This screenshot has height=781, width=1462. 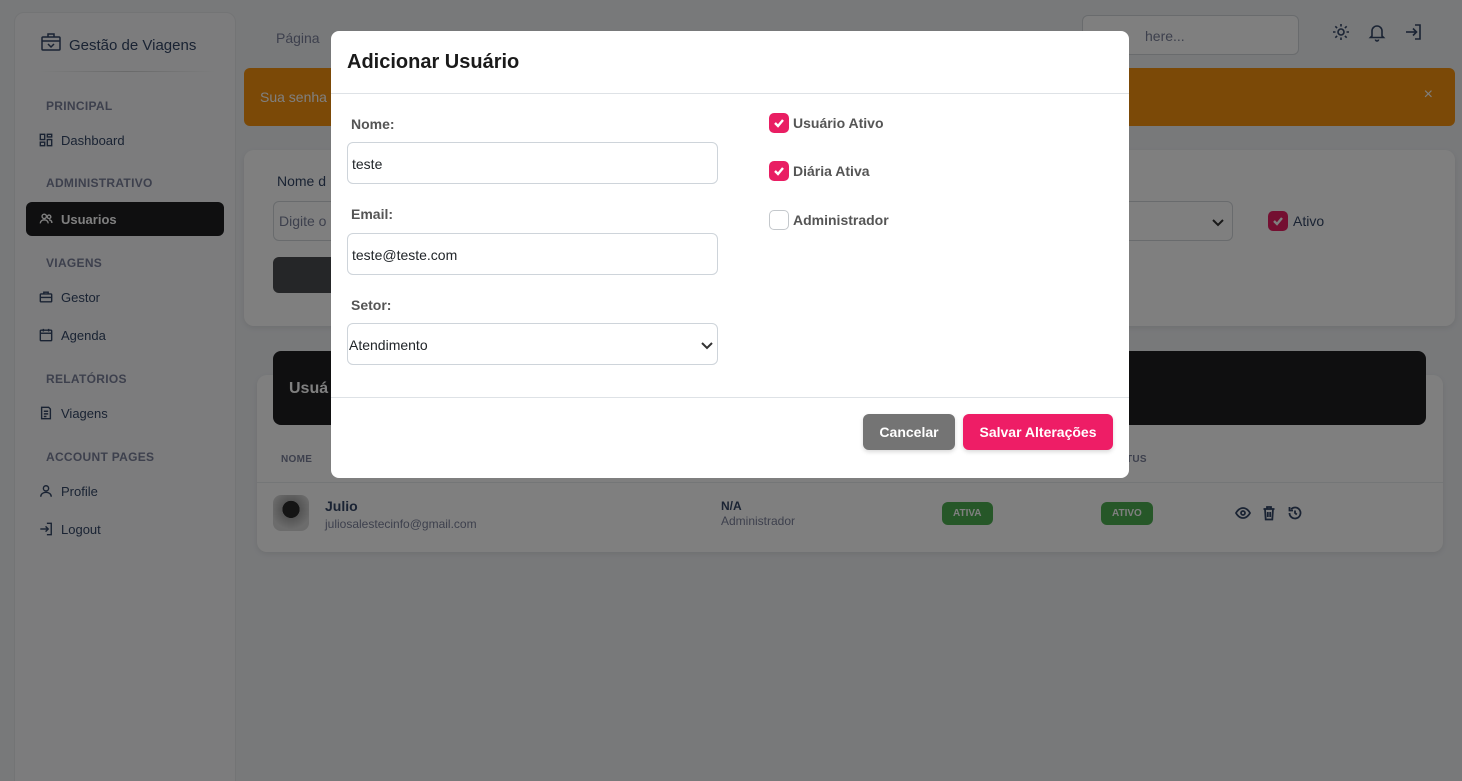 I want to click on save-button: Salvar Alterações, so click(x=1038, y=432).